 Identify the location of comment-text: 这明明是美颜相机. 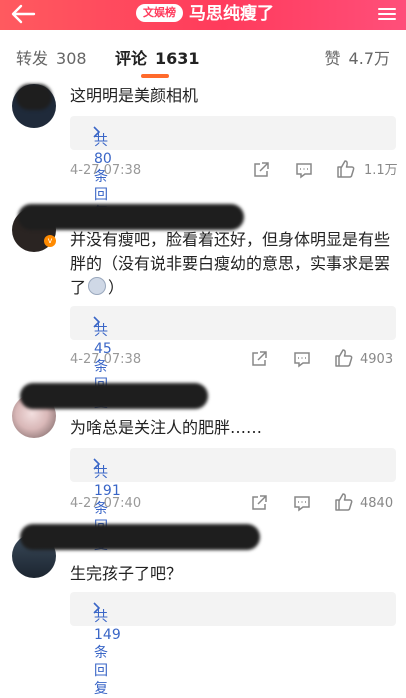
(134, 95).